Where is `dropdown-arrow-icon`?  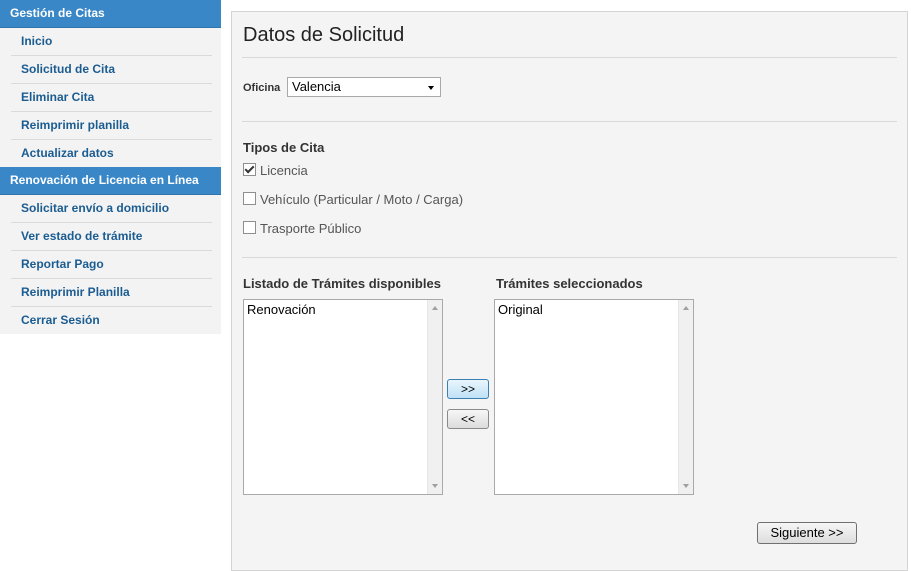
dropdown-arrow-icon is located at coordinates (431, 88).